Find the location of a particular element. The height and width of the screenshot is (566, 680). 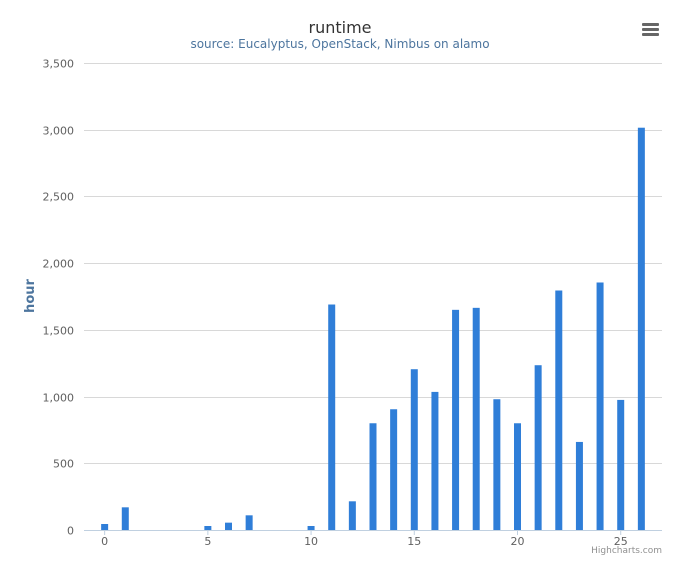

x-axis-ticks: 0 5 10 15 20 25 is located at coordinates (364, 539).